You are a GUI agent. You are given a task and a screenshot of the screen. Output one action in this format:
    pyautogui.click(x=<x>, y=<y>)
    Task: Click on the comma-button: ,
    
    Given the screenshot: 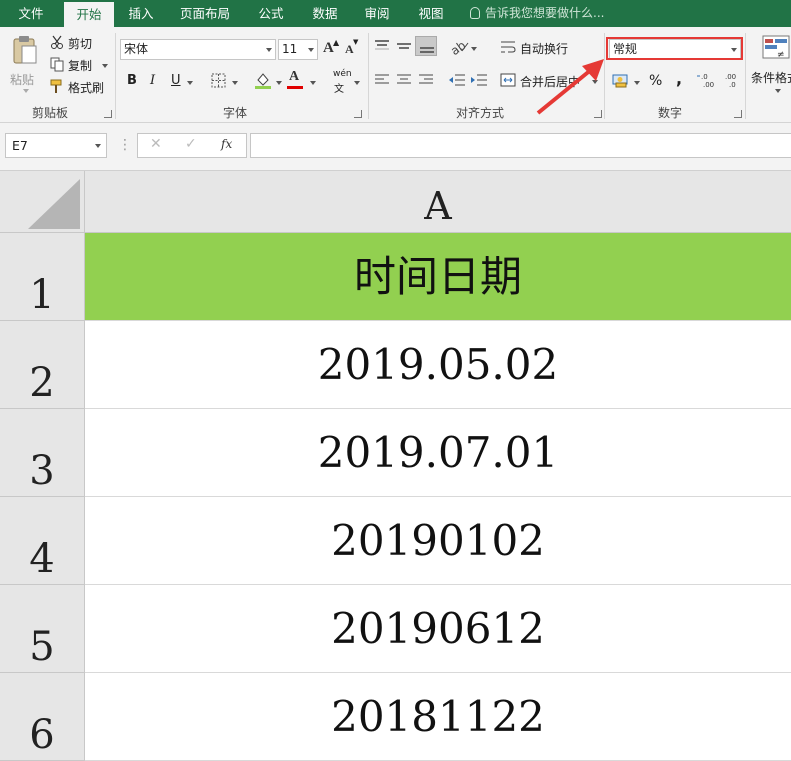 What is the action you would take?
    pyautogui.click(x=679, y=78)
    